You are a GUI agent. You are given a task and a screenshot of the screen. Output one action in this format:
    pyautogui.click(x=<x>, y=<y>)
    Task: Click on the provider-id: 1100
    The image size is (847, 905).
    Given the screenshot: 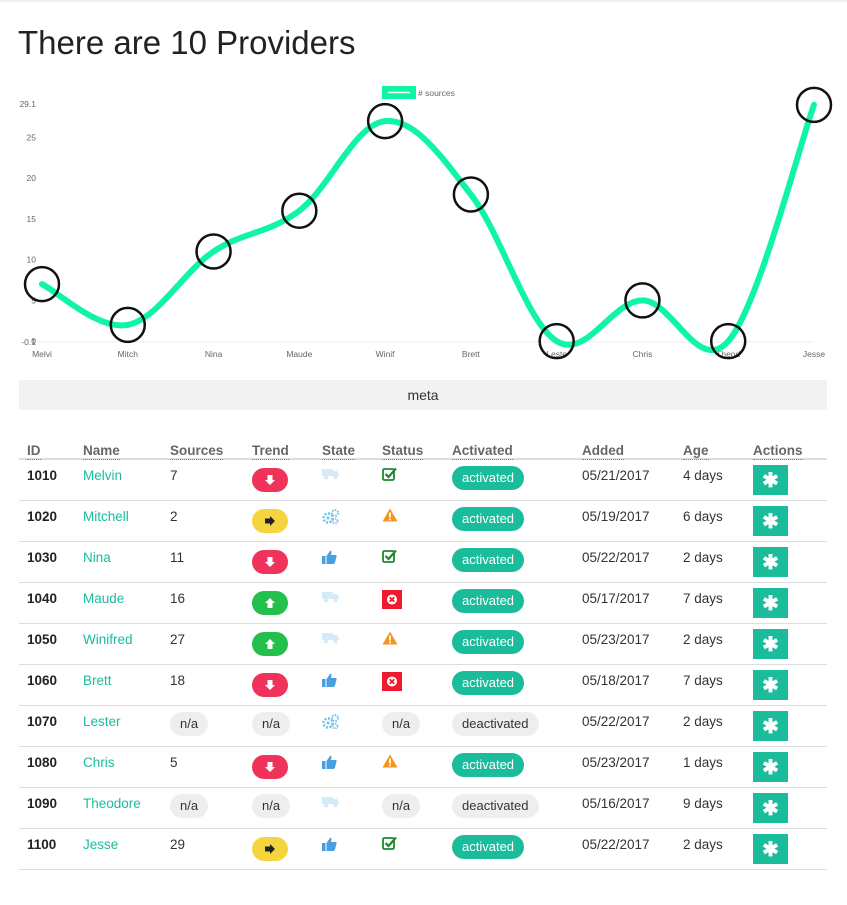 What is the action you would take?
    pyautogui.click(x=47, y=849)
    